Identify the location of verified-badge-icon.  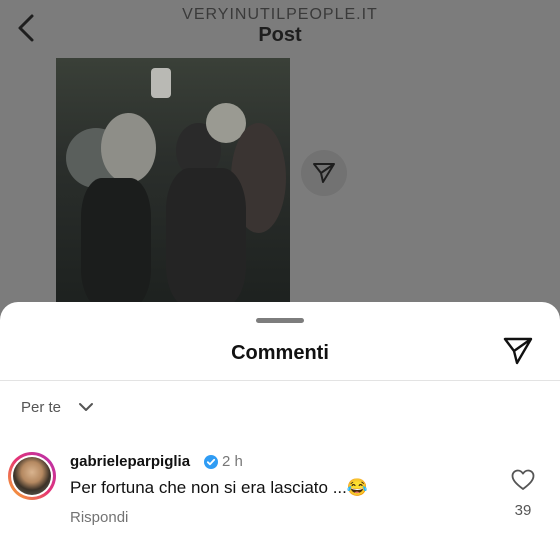
(211, 462).